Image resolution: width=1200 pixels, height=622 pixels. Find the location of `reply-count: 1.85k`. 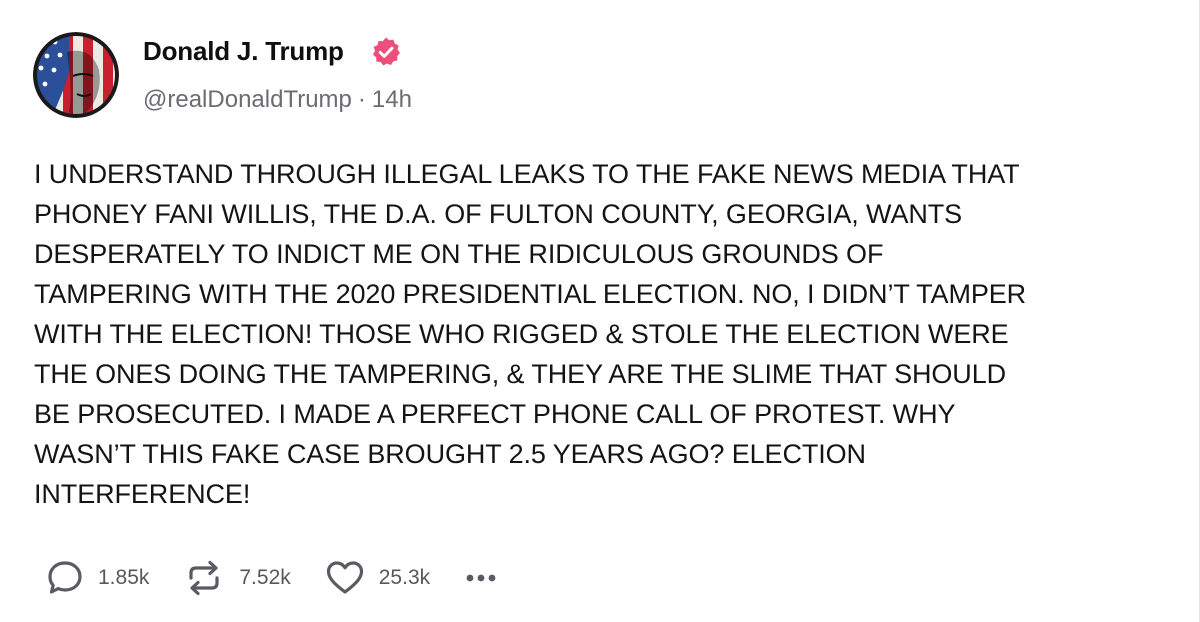

reply-count: 1.85k is located at coordinates (124, 577).